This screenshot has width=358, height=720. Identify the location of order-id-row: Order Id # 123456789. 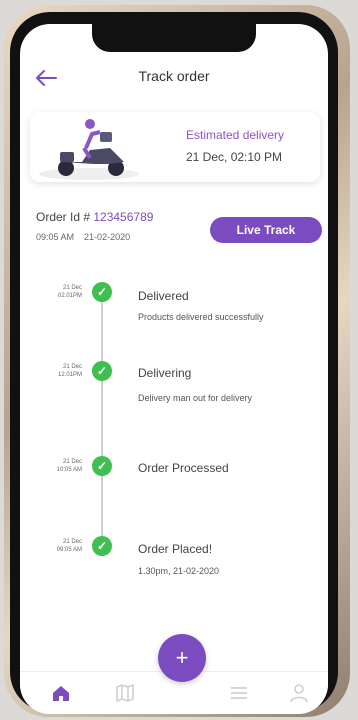
(94, 217).